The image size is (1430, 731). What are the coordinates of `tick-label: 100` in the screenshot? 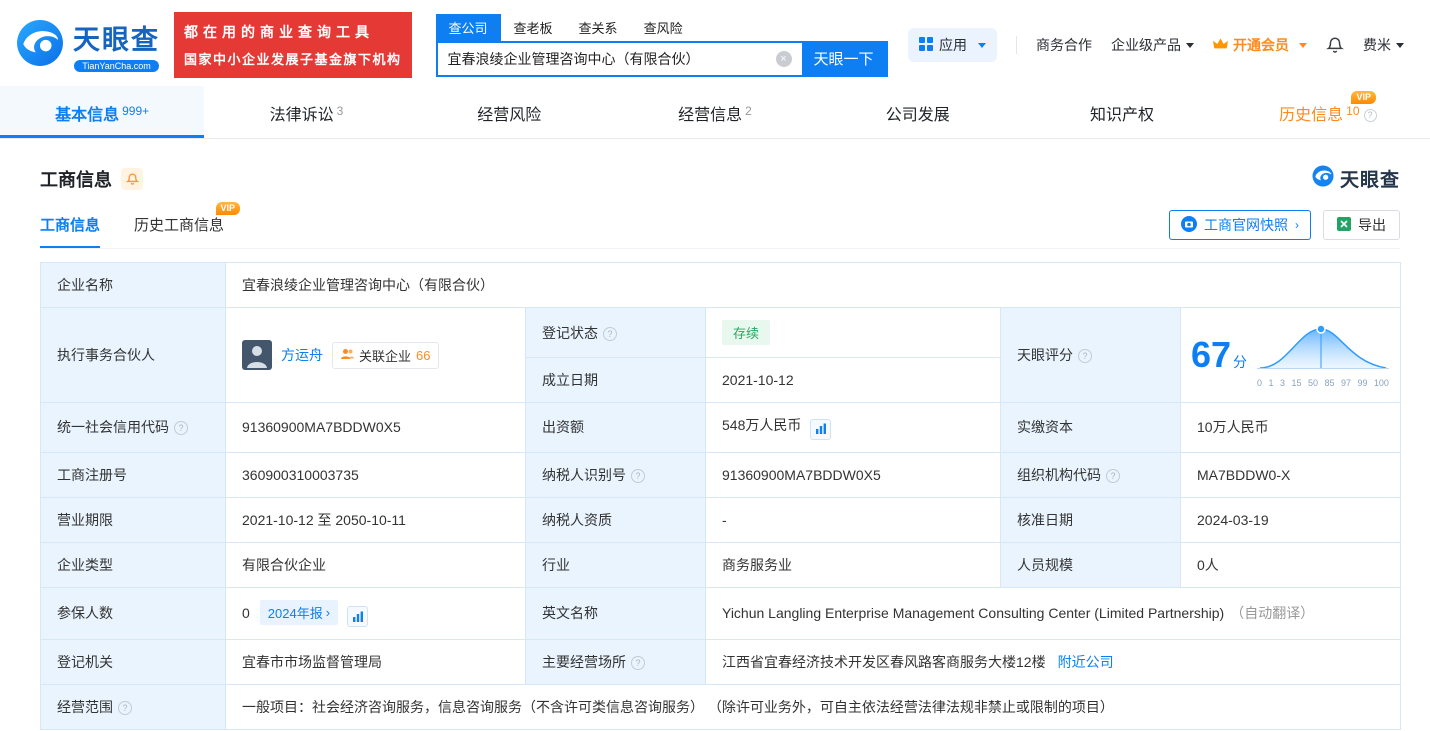 It's located at (1381, 383).